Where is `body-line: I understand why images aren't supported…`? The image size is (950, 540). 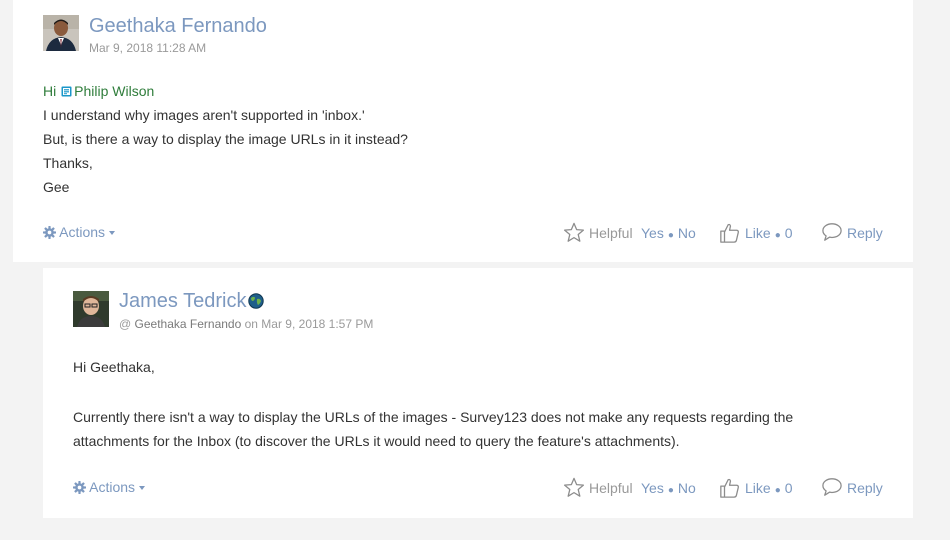
body-line: I understand why images aren't supported… is located at coordinates (204, 115).